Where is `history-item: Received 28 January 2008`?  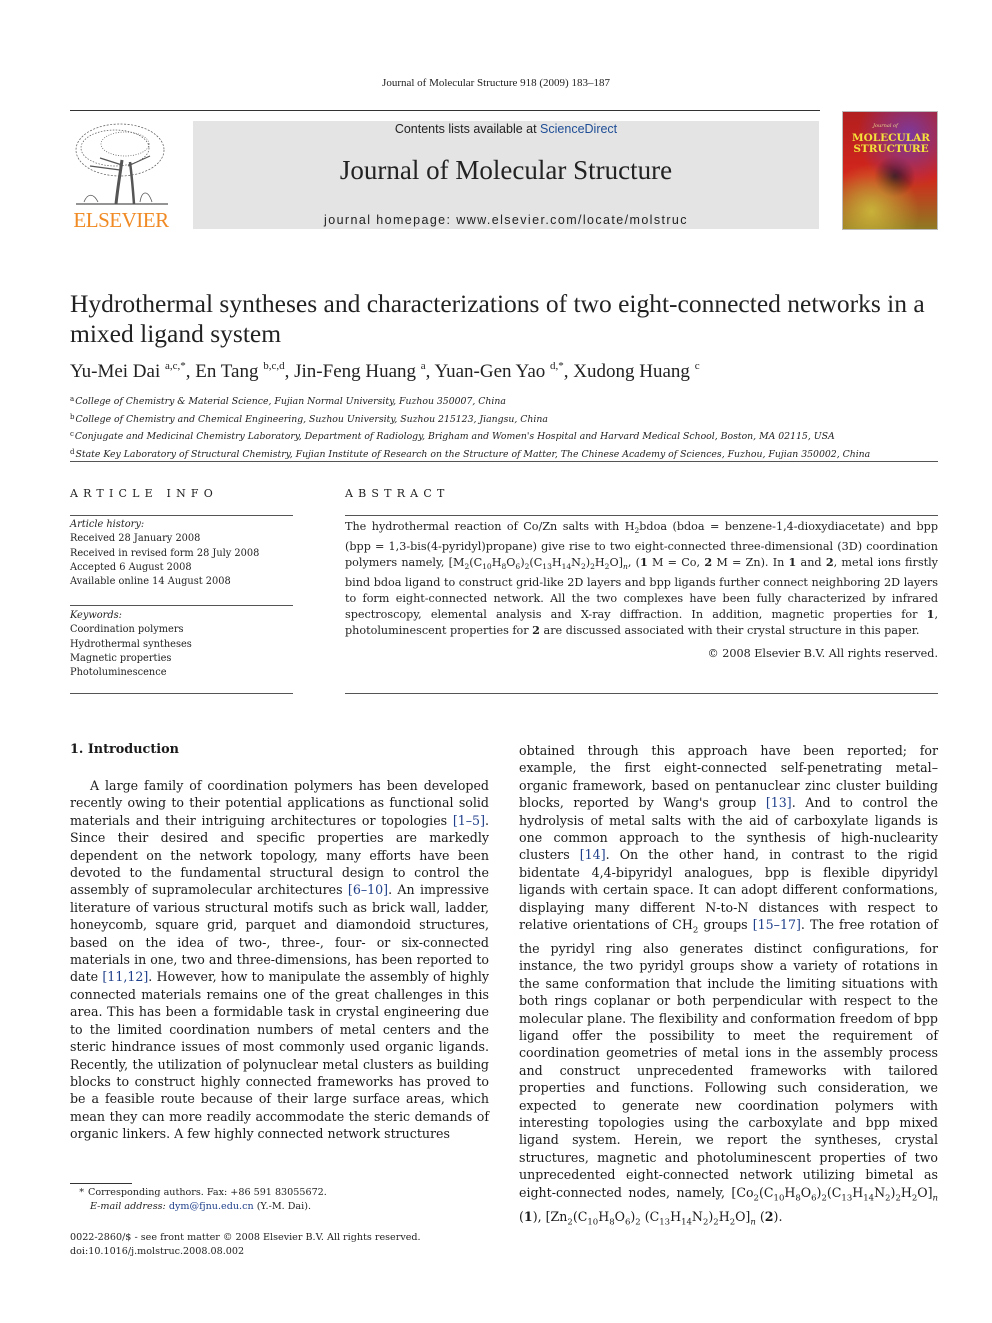 history-item: Received 28 January 2008 is located at coordinates (135, 539).